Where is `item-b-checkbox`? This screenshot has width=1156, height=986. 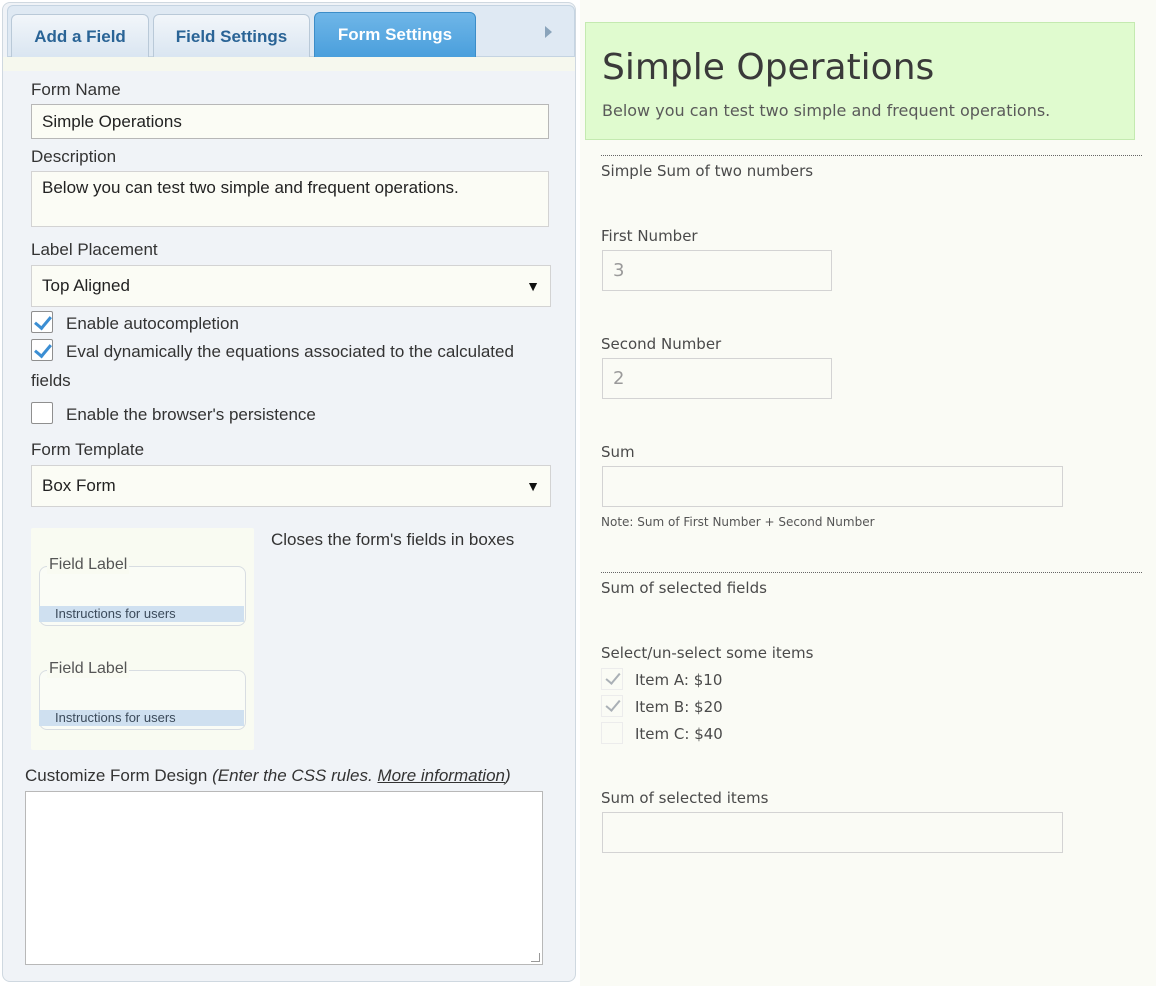 item-b-checkbox is located at coordinates (612, 706).